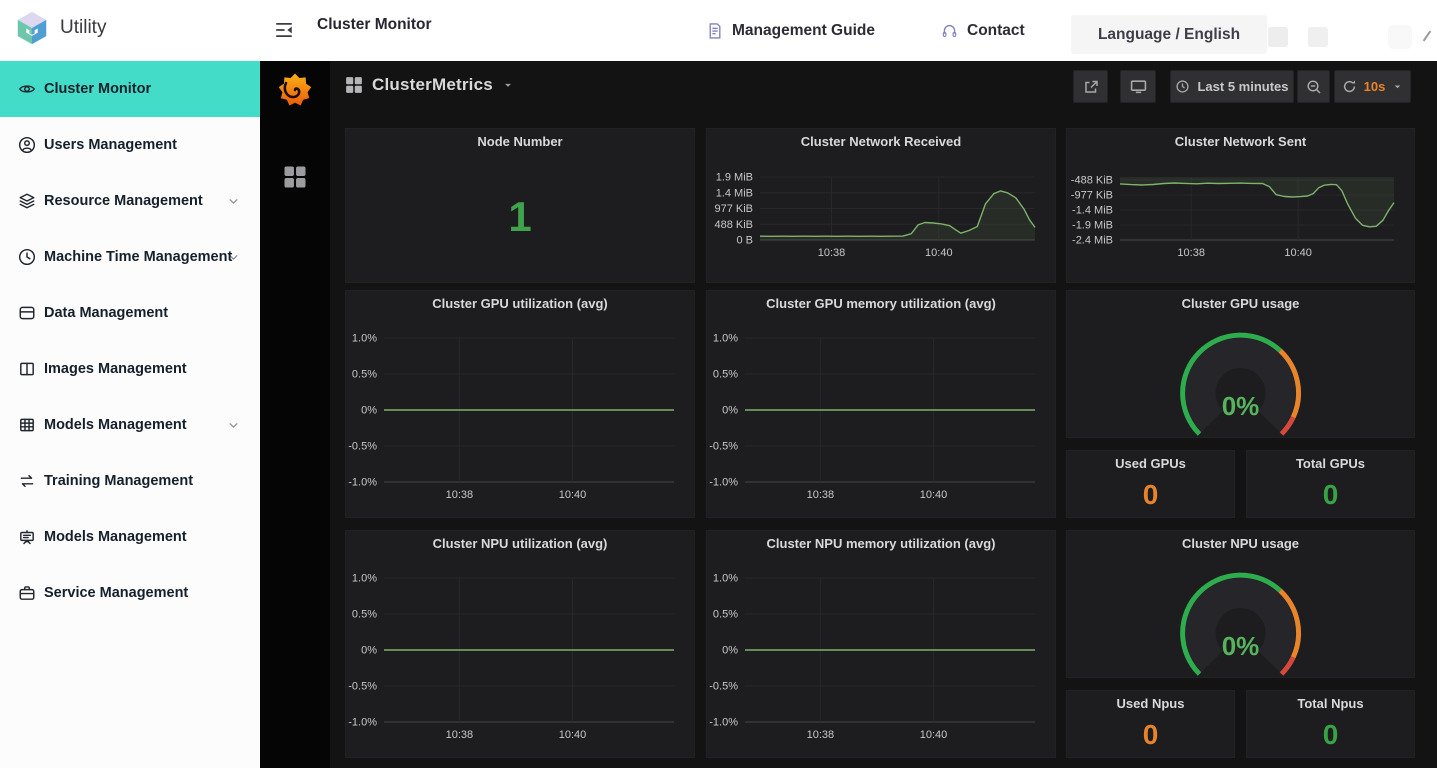 This screenshot has height=768, width=1437. What do you see at coordinates (1240, 543) in the screenshot?
I see `panel-title: Cluster NPU usage` at bounding box center [1240, 543].